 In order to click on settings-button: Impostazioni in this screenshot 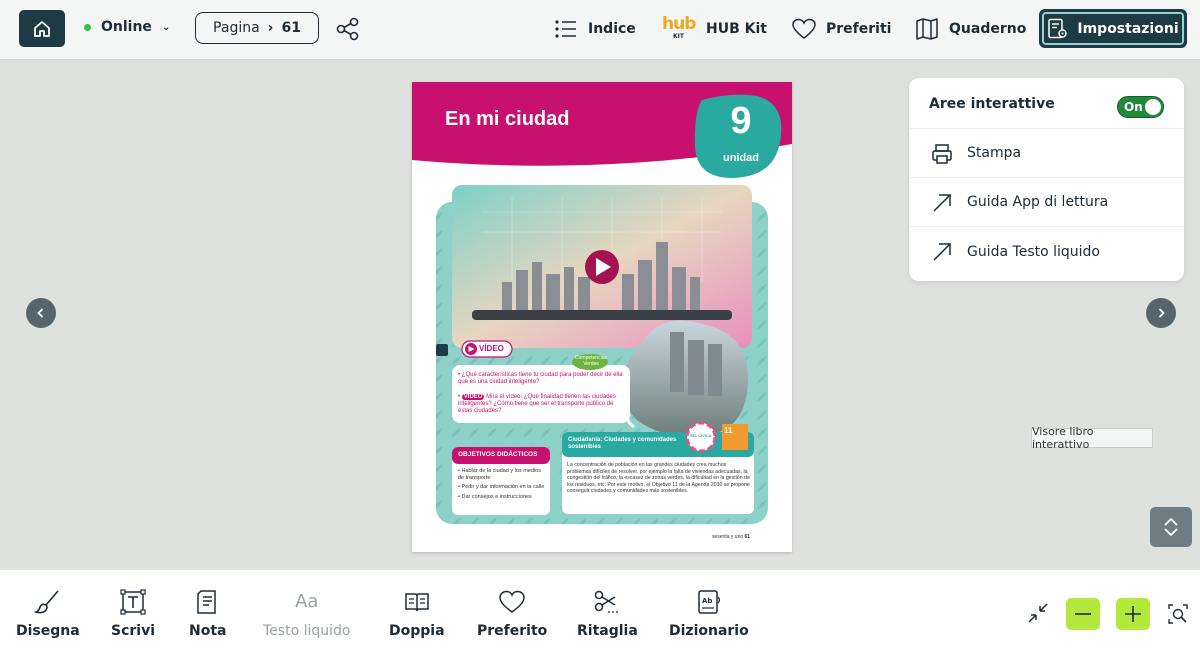, I will do `click(1113, 28)`.